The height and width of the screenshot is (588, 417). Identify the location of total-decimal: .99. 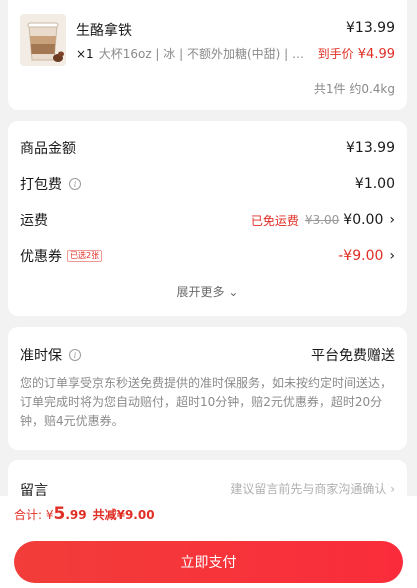
(76, 515).